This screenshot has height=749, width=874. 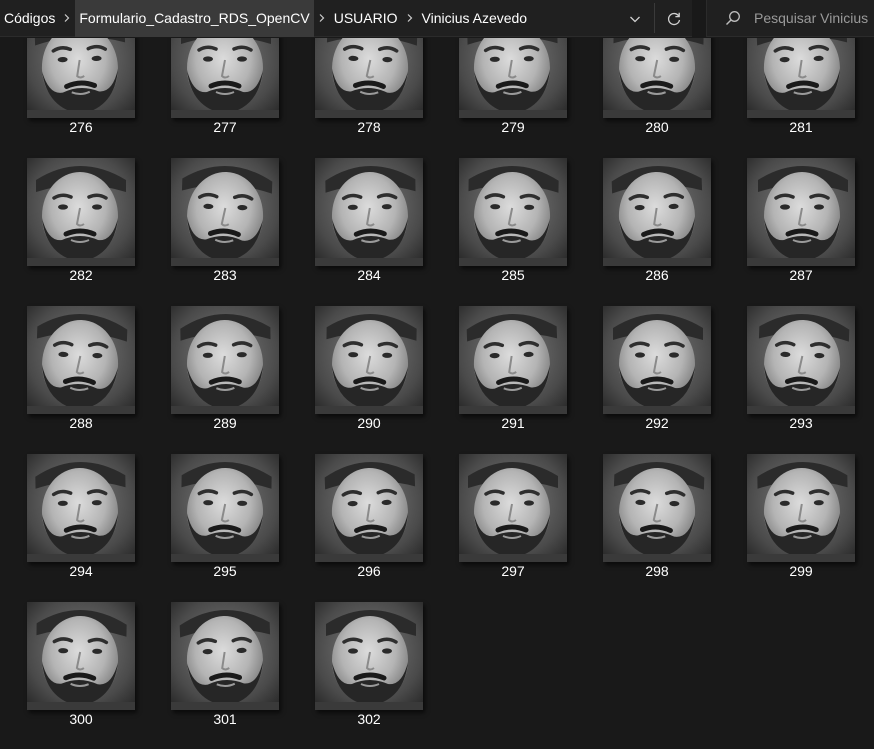 I want to click on file-item: 301, so click(x=225, y=671).